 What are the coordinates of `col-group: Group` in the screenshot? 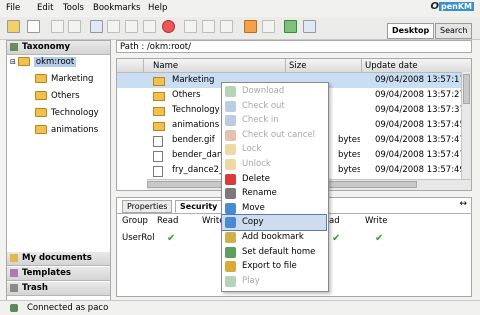 It's located at (135, 221).